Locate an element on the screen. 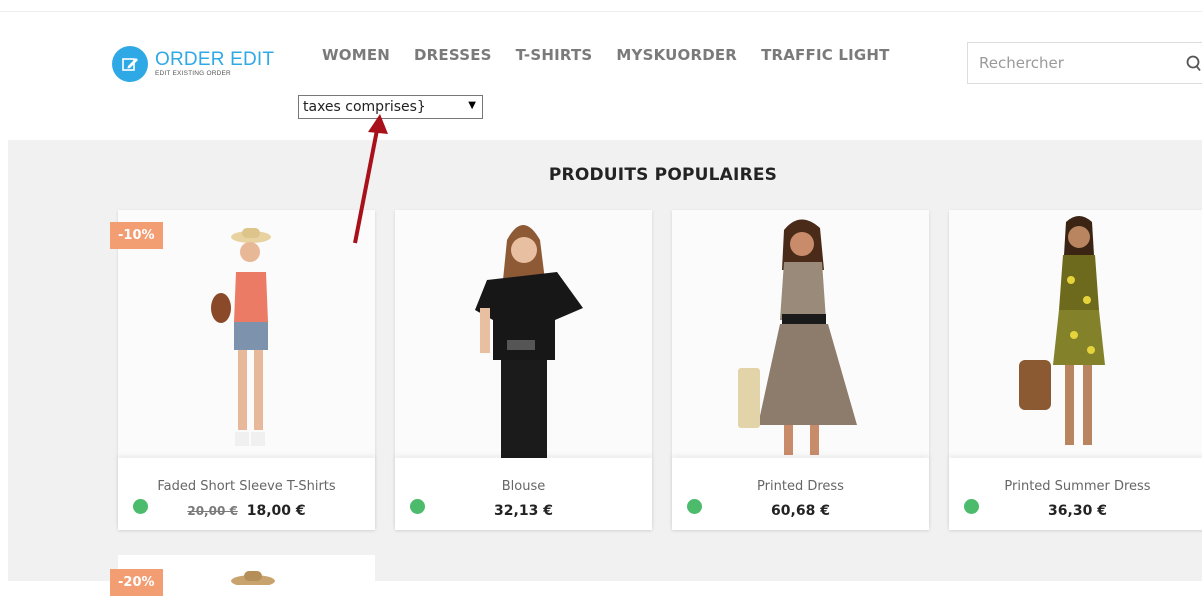  product-price: 36,30 € is located at coordinates (1075, 511).